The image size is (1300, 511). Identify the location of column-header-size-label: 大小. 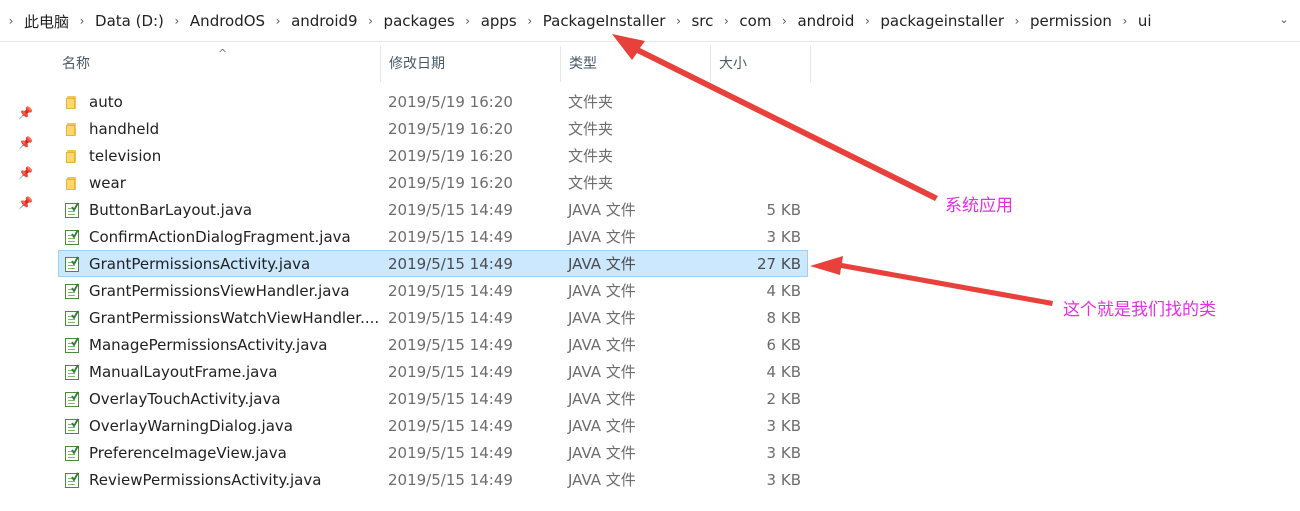
(733, 64).